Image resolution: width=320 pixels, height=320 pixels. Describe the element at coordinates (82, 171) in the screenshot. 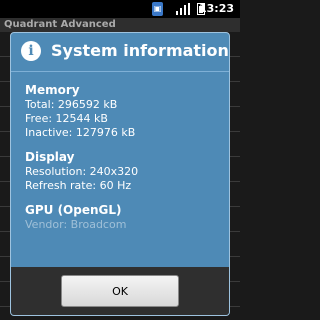

I see `display-resolution: Resolution: 240x320` at that location.